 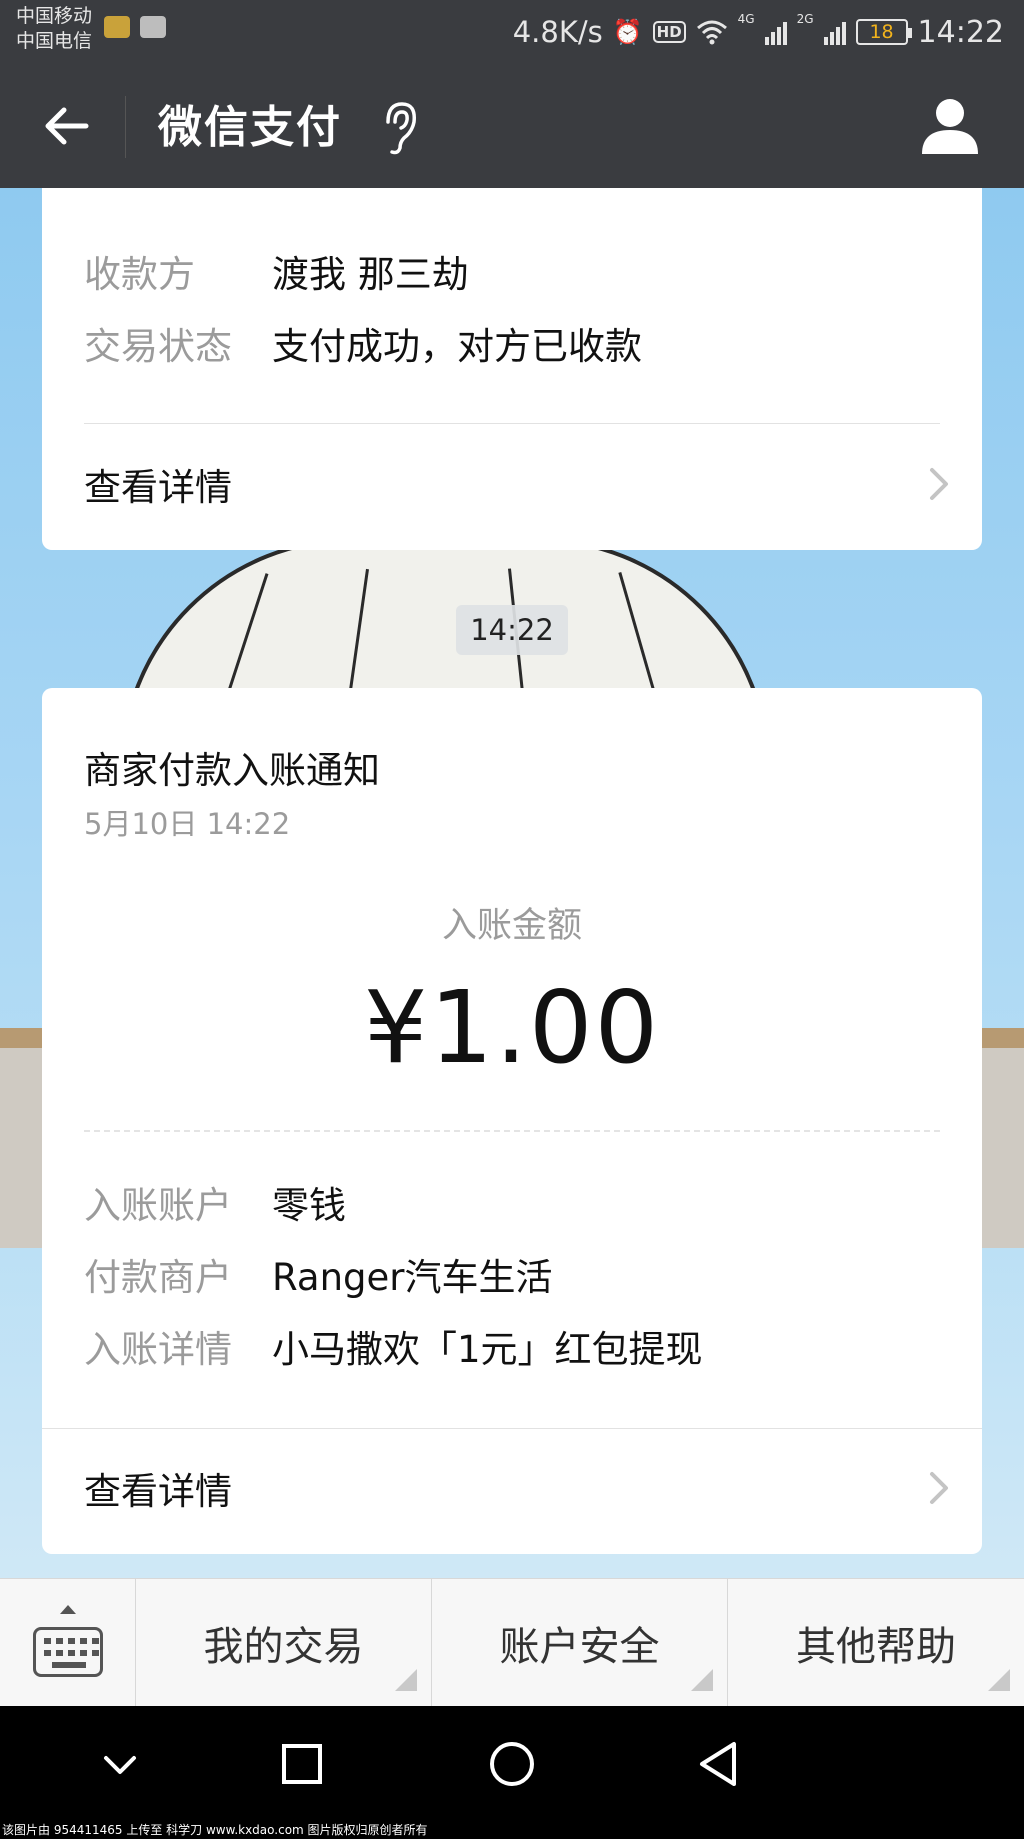 I want to click on signal-1-type: 4G, so click(x=746, y=19).